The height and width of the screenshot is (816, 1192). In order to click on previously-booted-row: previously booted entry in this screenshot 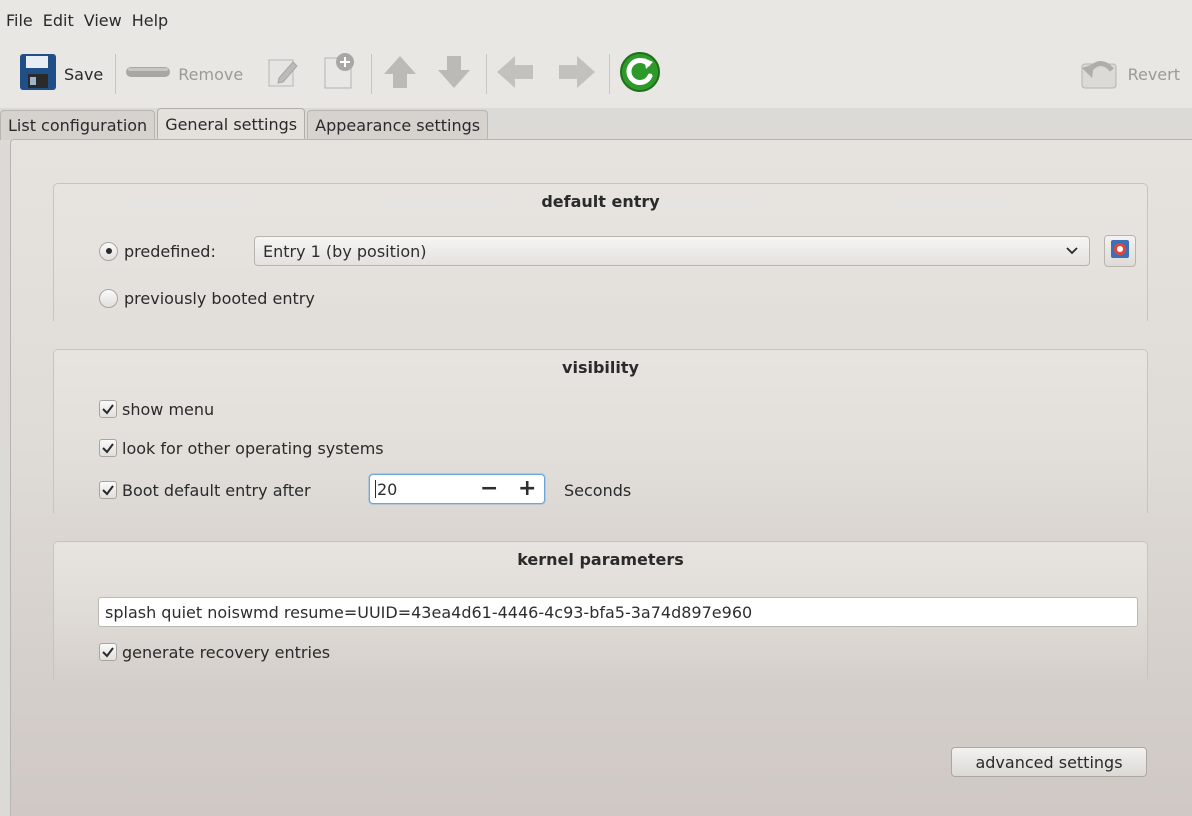, I will do `click(207, 298)`.